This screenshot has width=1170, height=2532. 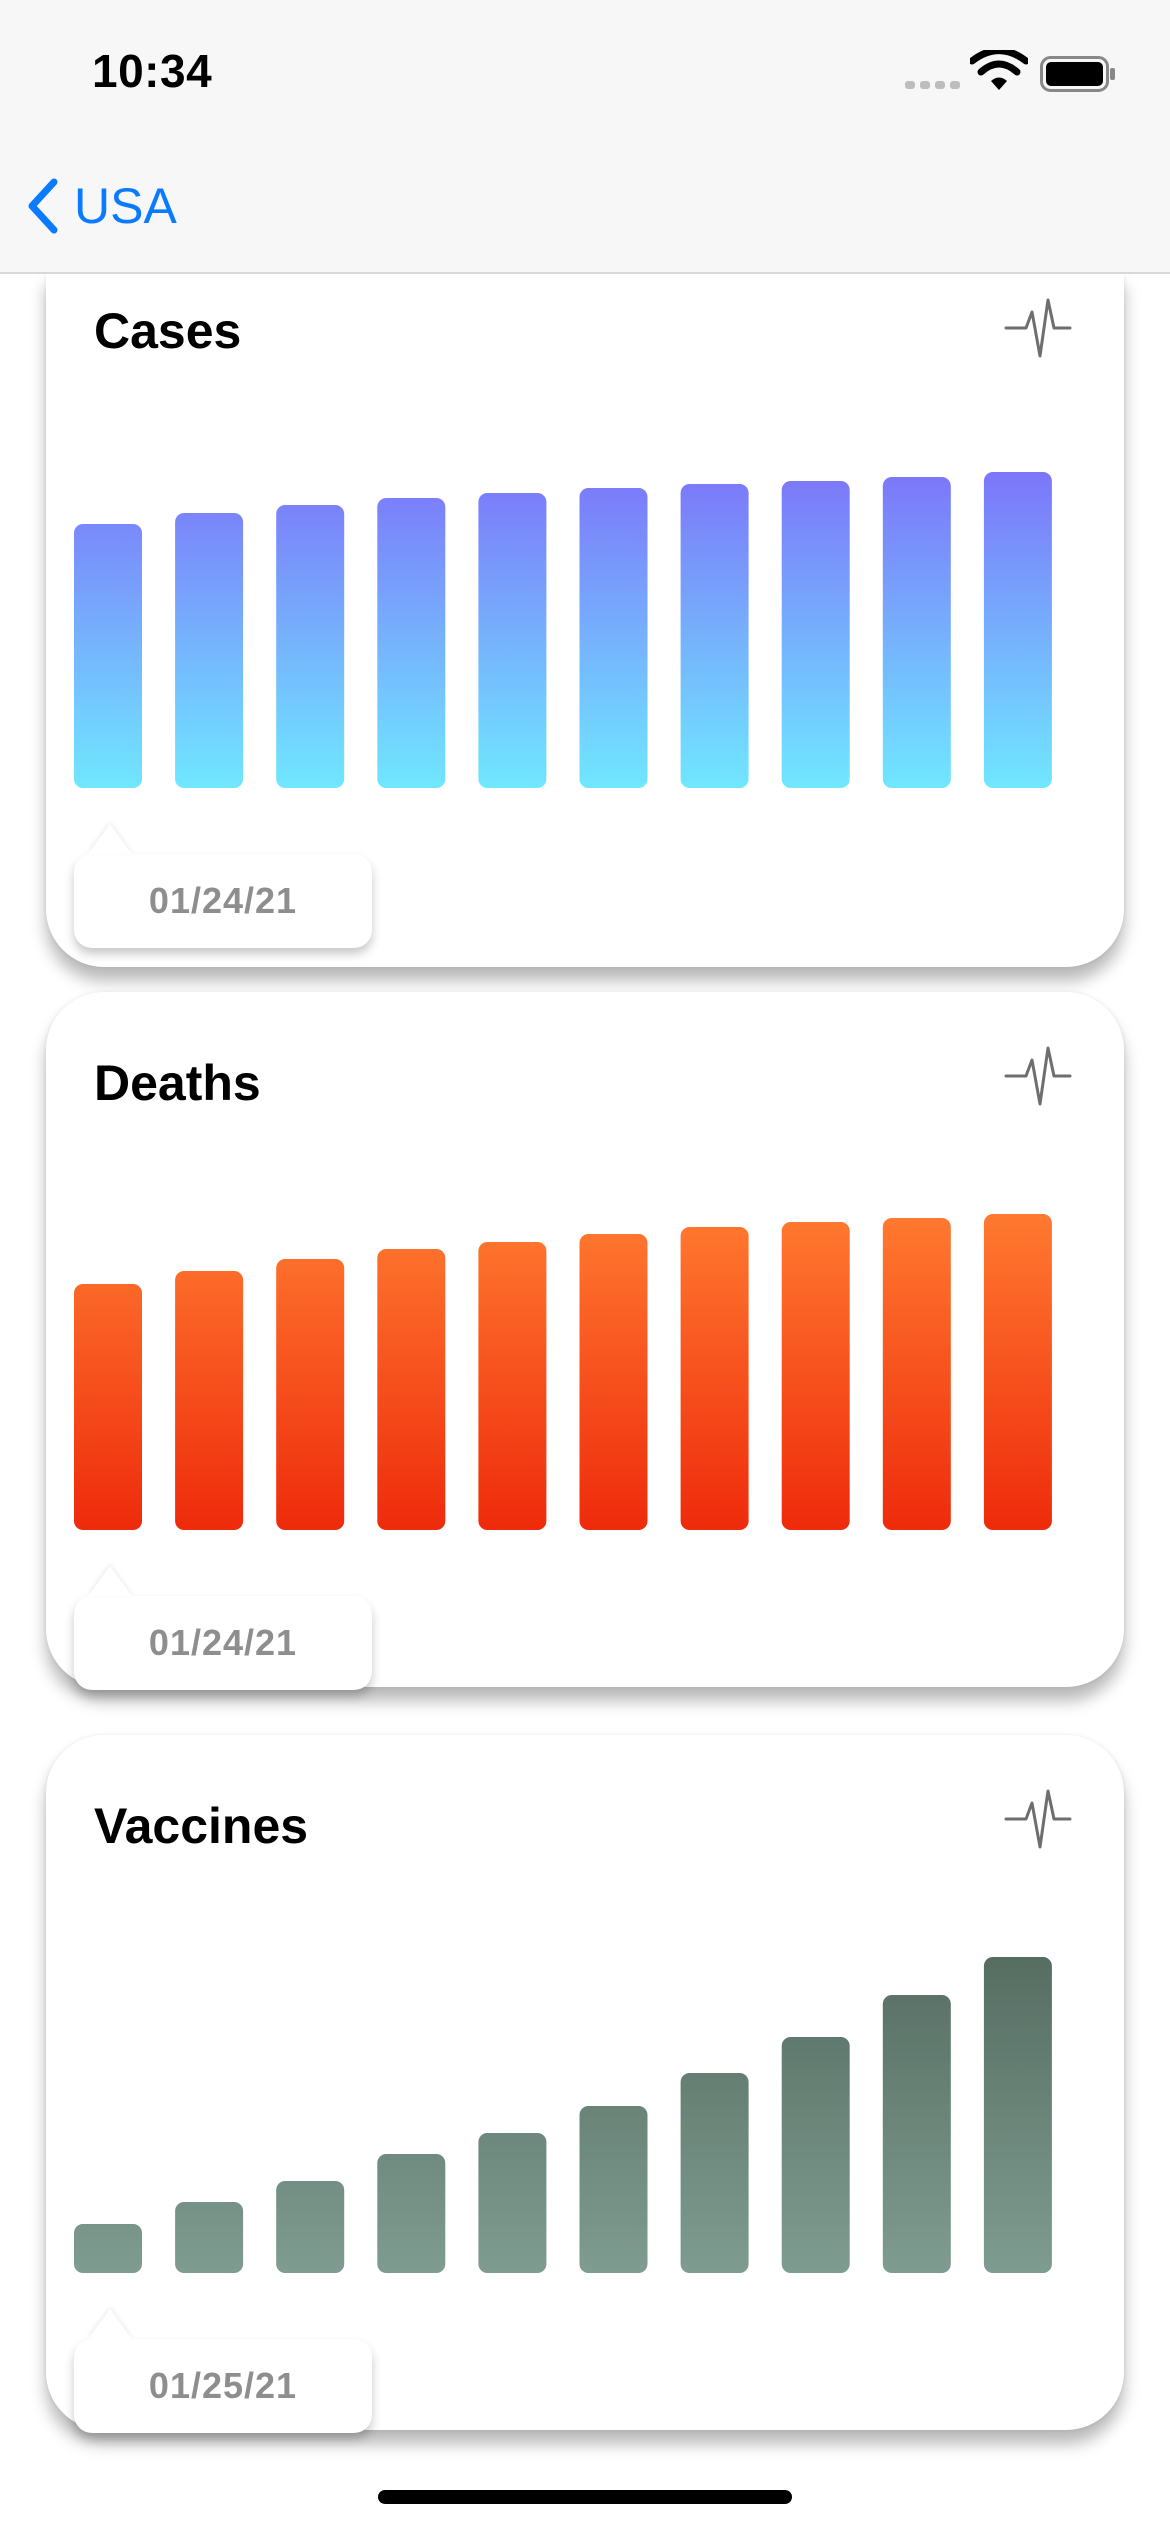 I want to click on deaths-chart, so click(x=563, y=1372).